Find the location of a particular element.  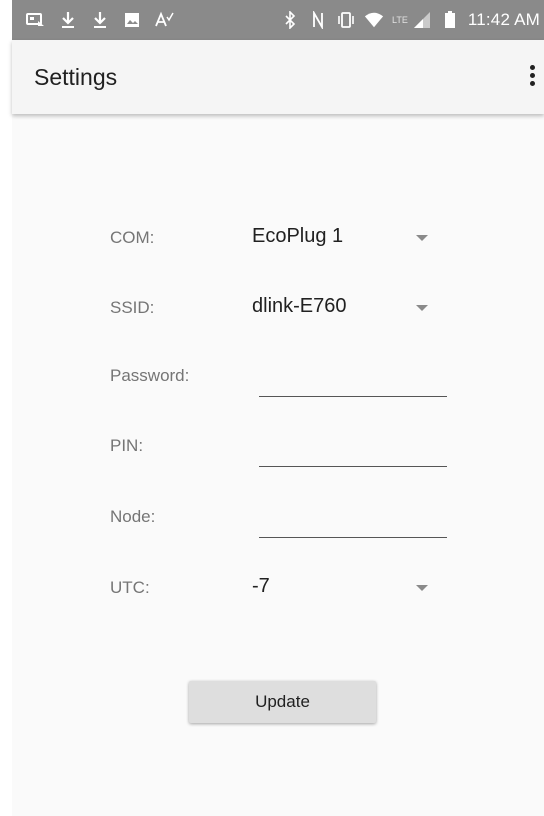

password-field is located at coordinates (355, 377).